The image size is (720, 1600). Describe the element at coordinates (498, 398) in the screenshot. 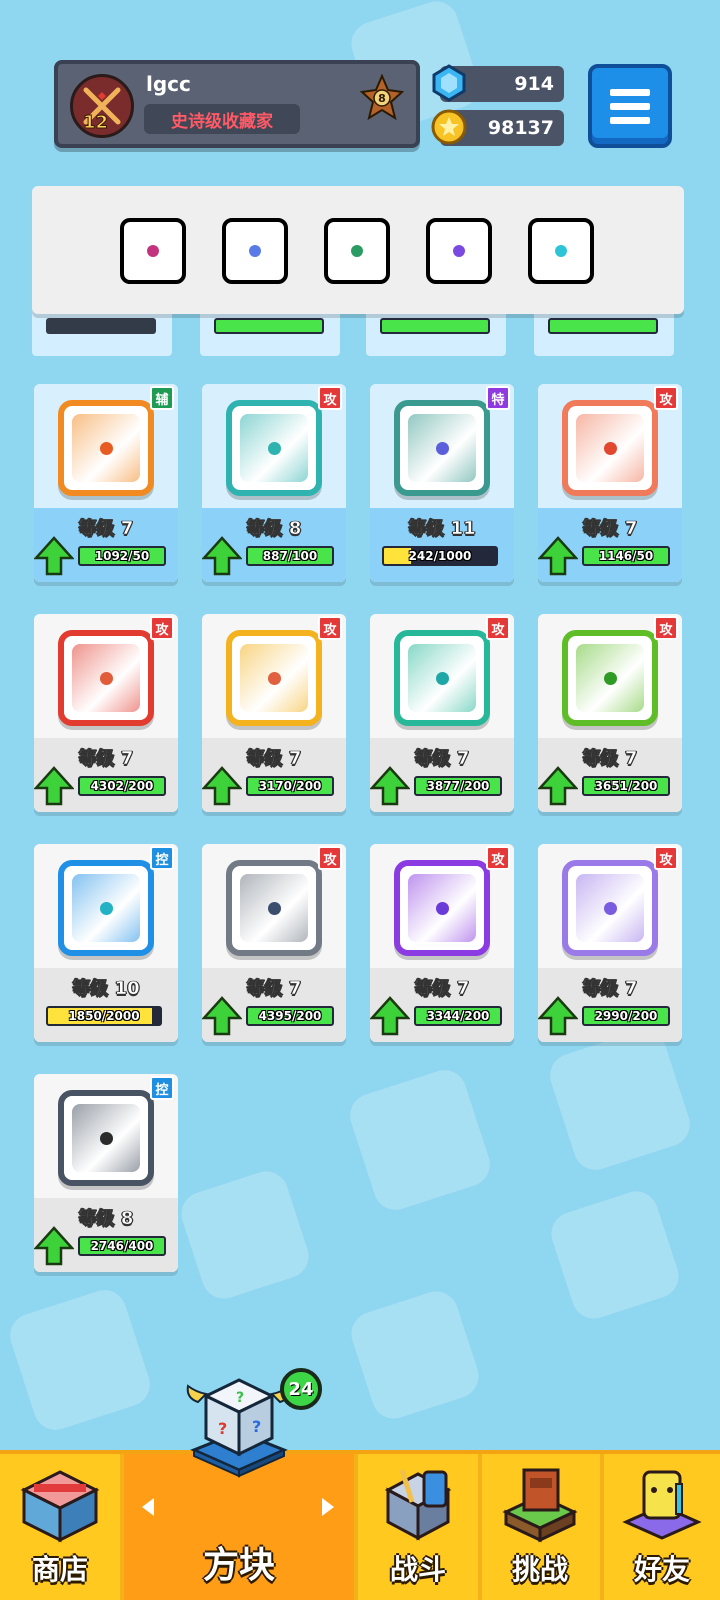

I see `dice-type-tag: 特` at that location.